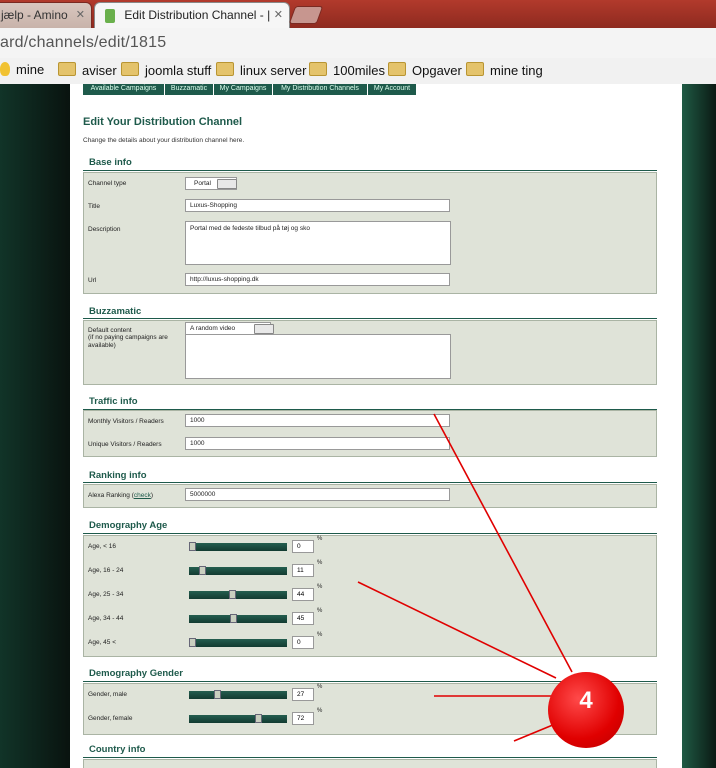 This screenshot has width=716, height=768. I want to click on annotation-arrows, so click(465, 577).